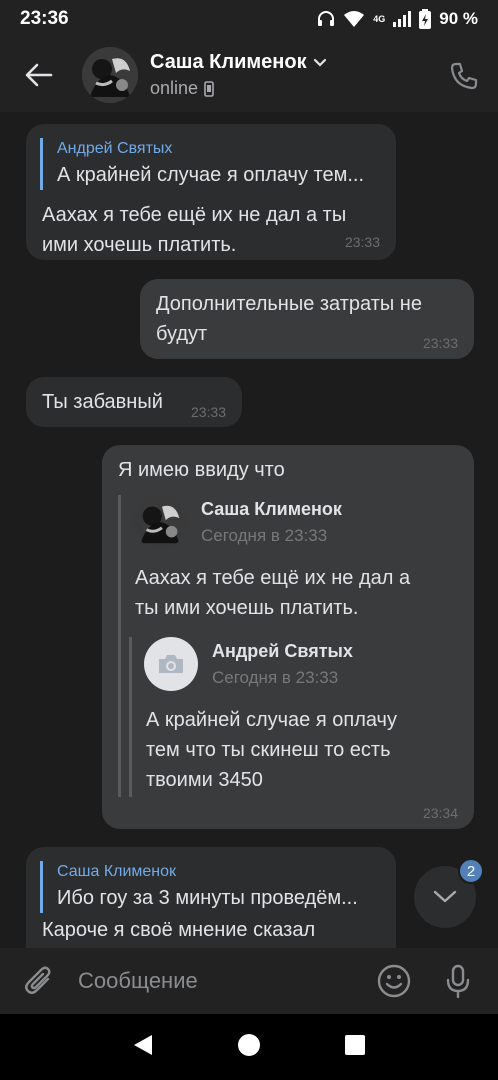  I want to click on forwarded-text: Аахах я тебе ещё их не дал а, so click(273, 578).